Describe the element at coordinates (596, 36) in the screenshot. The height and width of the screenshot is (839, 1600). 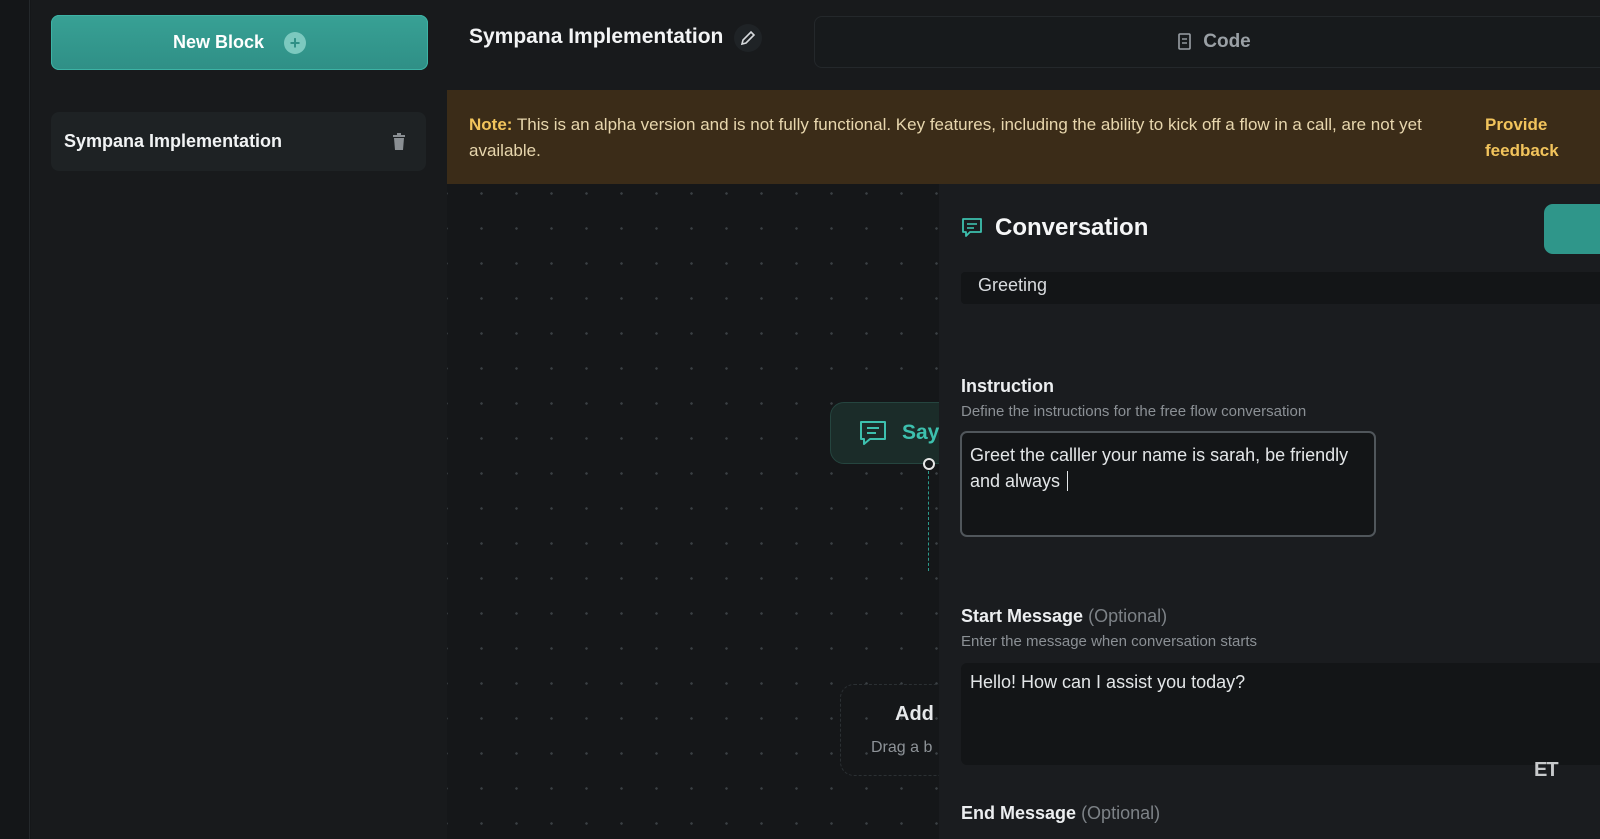
I see `page-title: Sympana Implementation` at that location.